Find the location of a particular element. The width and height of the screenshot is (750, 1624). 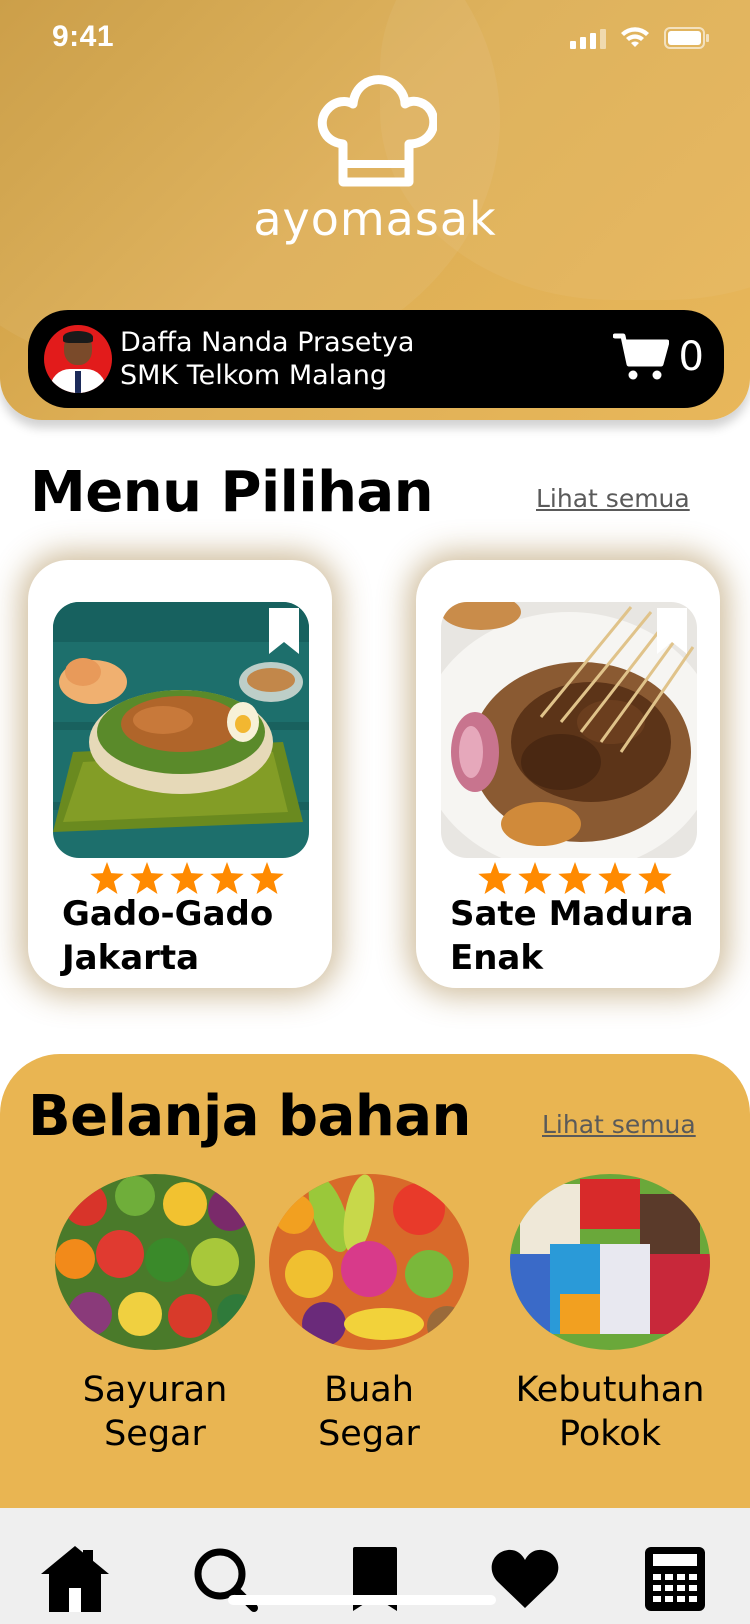

recipe-title: Sate Madura Enak is located at coordinates (581, 936).